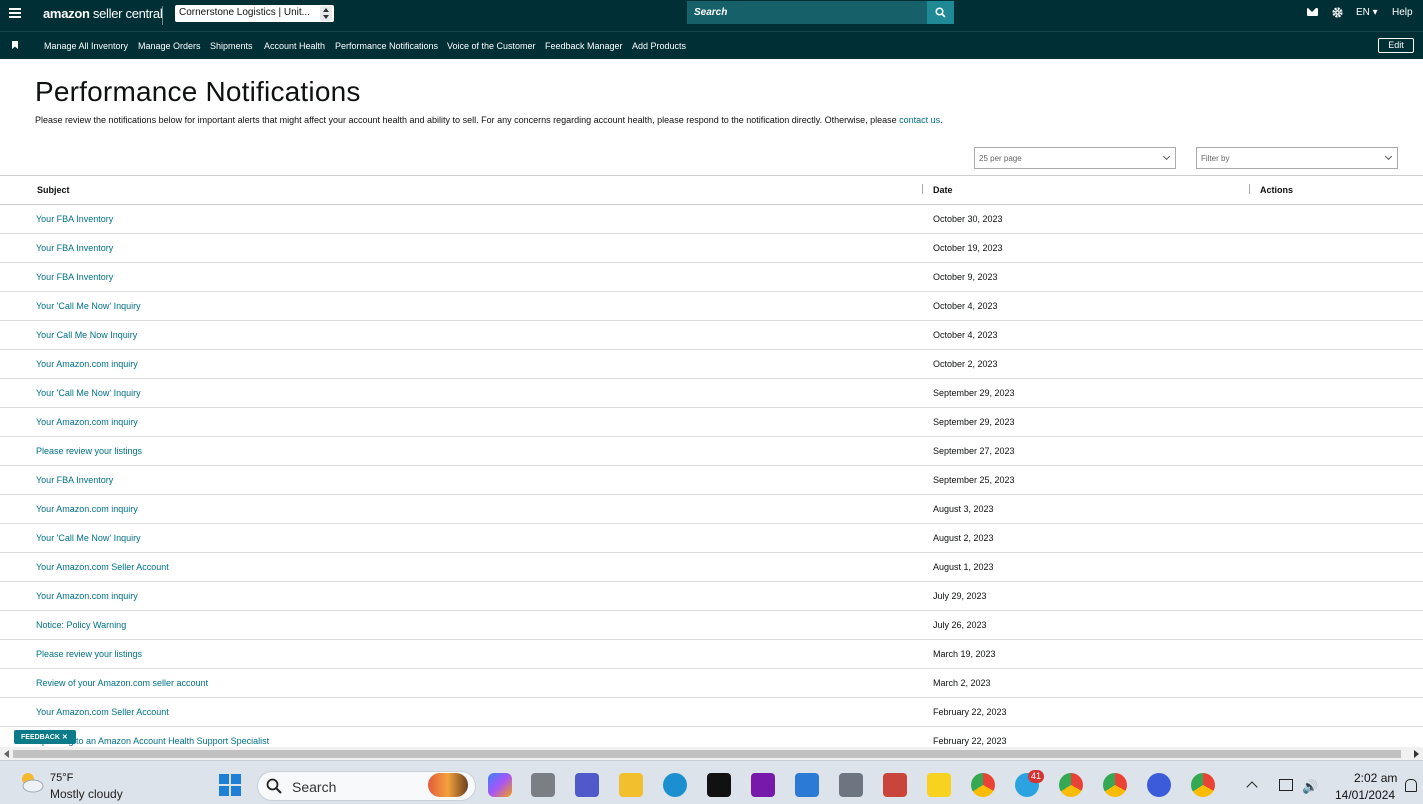  What do you see at coordinates (711, 509) in the screenshot?
I see `table-row: Your Amazon.com inquiry August 3, 2023` at bounding box center [711, 509].